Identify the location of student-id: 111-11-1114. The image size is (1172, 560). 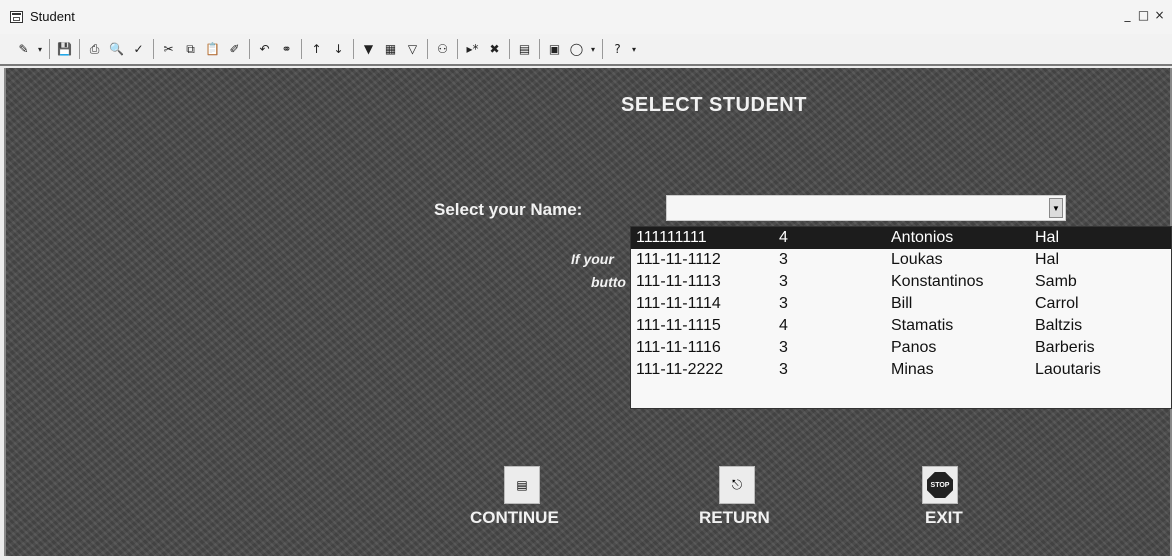
(678, 303).